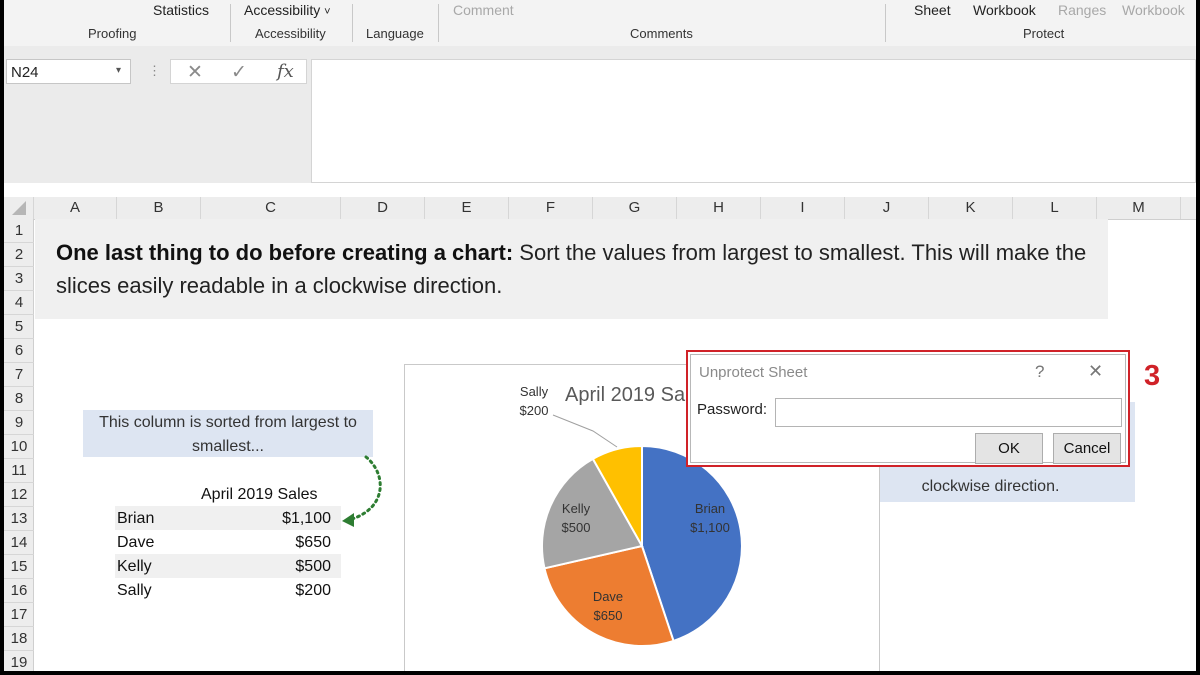 Image resolution: width=1200 pixels, height=675 pixels. I want to click on unprotect-sheet-dialog: Unprotect Sheet ? ✕ Password: OK Cancel, so click(908, 408).